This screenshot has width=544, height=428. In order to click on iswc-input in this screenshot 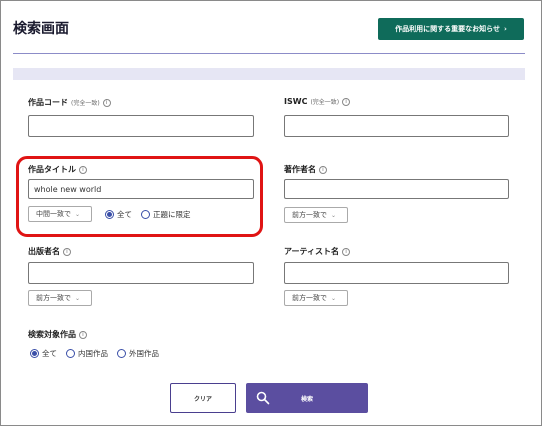, I will do `click(396, 126)`.